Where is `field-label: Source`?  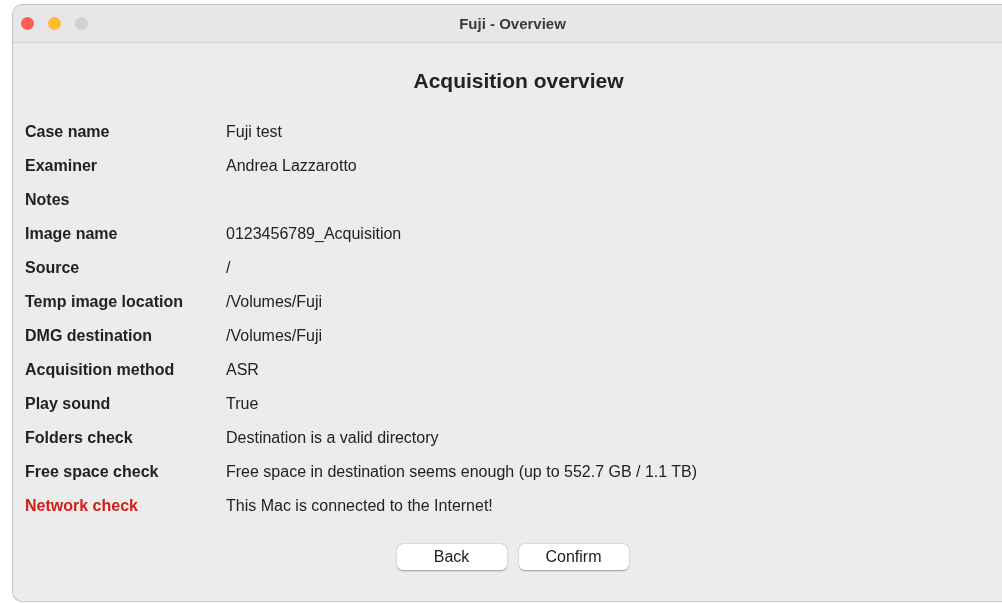 field-label: Source is located at coordinates (52, 268).